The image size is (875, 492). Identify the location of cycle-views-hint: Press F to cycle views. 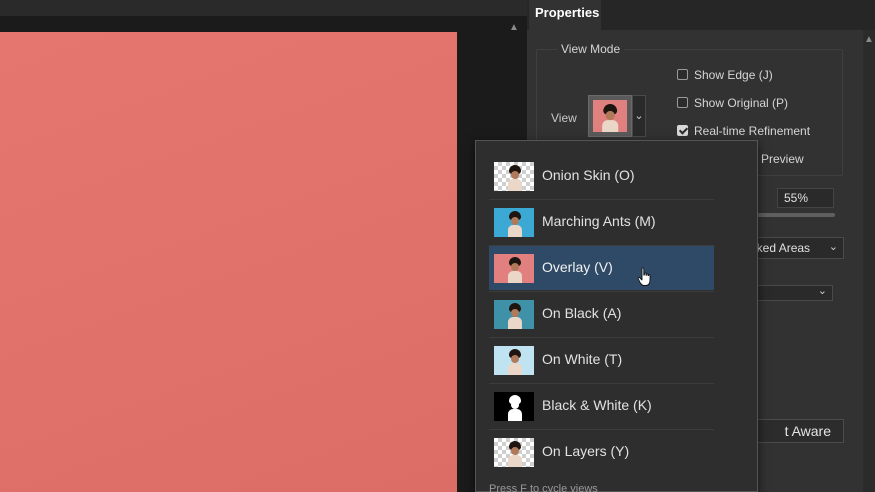
(543, 487).